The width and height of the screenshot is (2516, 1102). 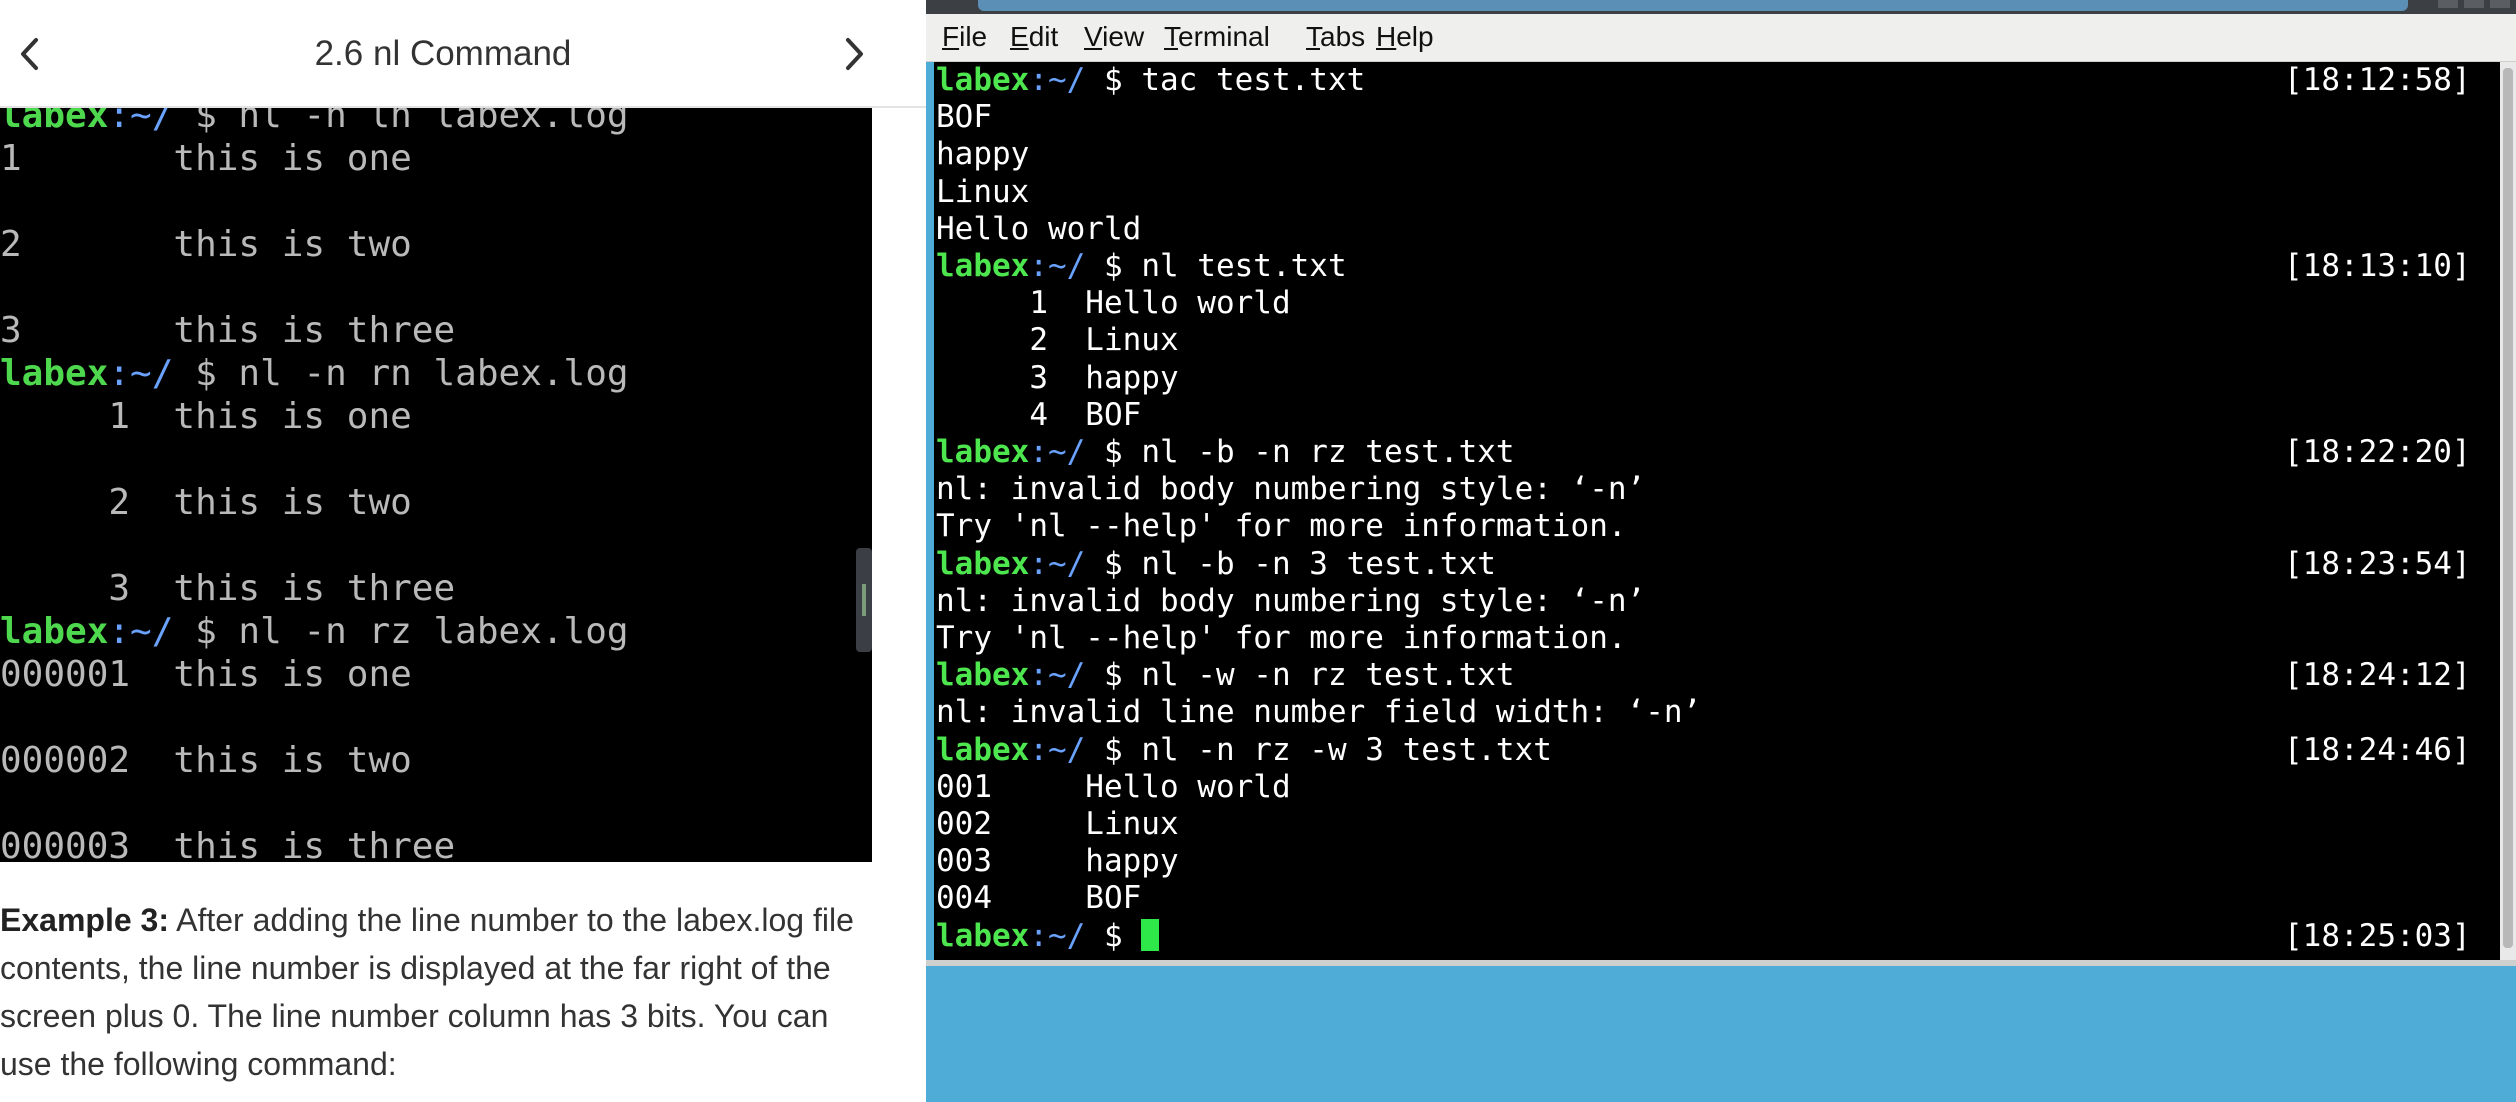 What do you see at coordinates (314, 373) in the screenshot?
I see `screenshot-prompt-line: labex:~/ $ nl -n rn labex.log` at bounding box center [314, 373].